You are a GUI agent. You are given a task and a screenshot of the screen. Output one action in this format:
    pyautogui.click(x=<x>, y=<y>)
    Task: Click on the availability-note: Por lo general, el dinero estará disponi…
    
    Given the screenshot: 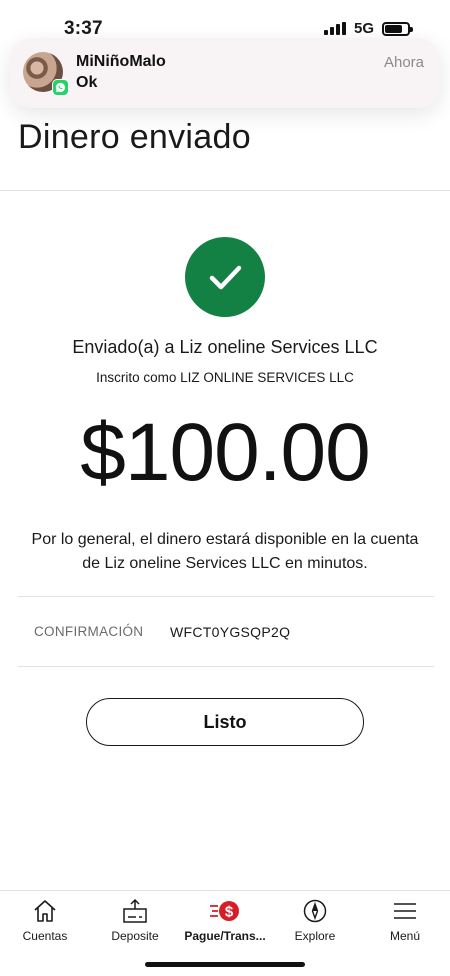 What is the action you would take?
    pyautogui.click(x=225, y=551)
    